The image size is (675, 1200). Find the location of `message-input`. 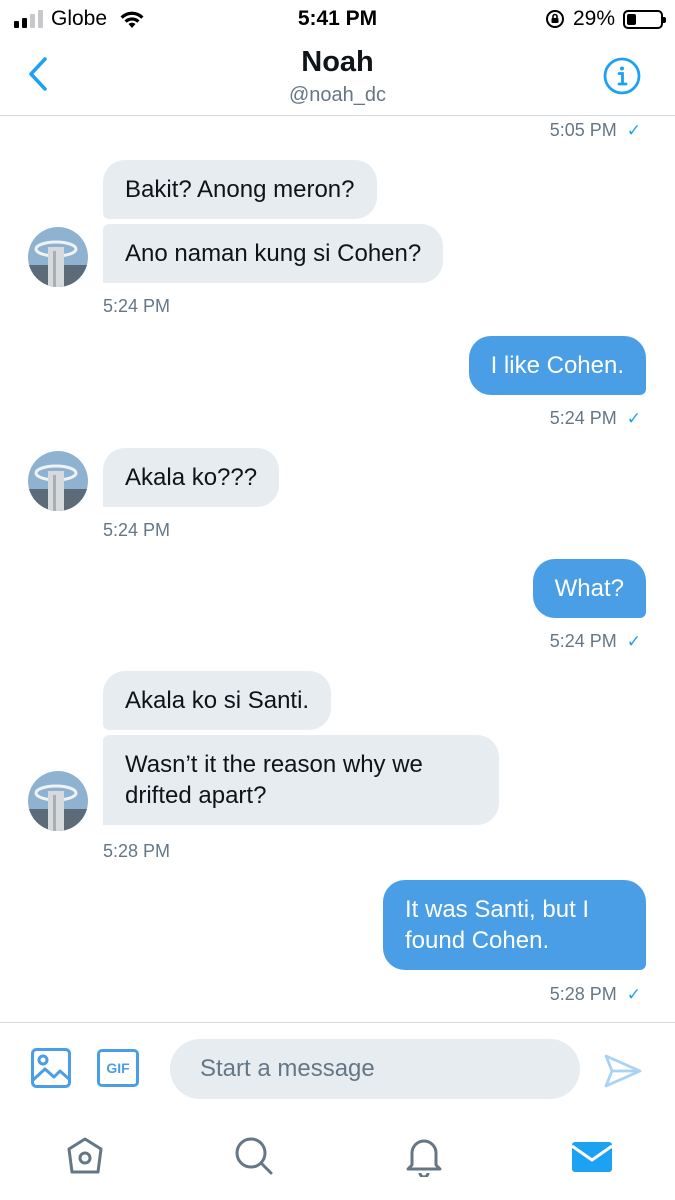

message-input is located at coordinates (375, 1069).